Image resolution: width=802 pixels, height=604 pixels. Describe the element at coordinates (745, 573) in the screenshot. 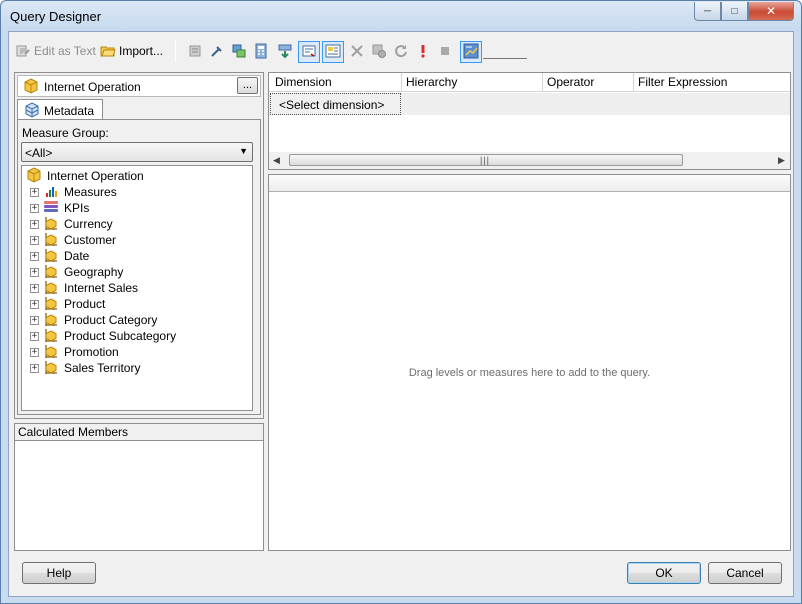

I see `cancel-button: Cancel` at that location.